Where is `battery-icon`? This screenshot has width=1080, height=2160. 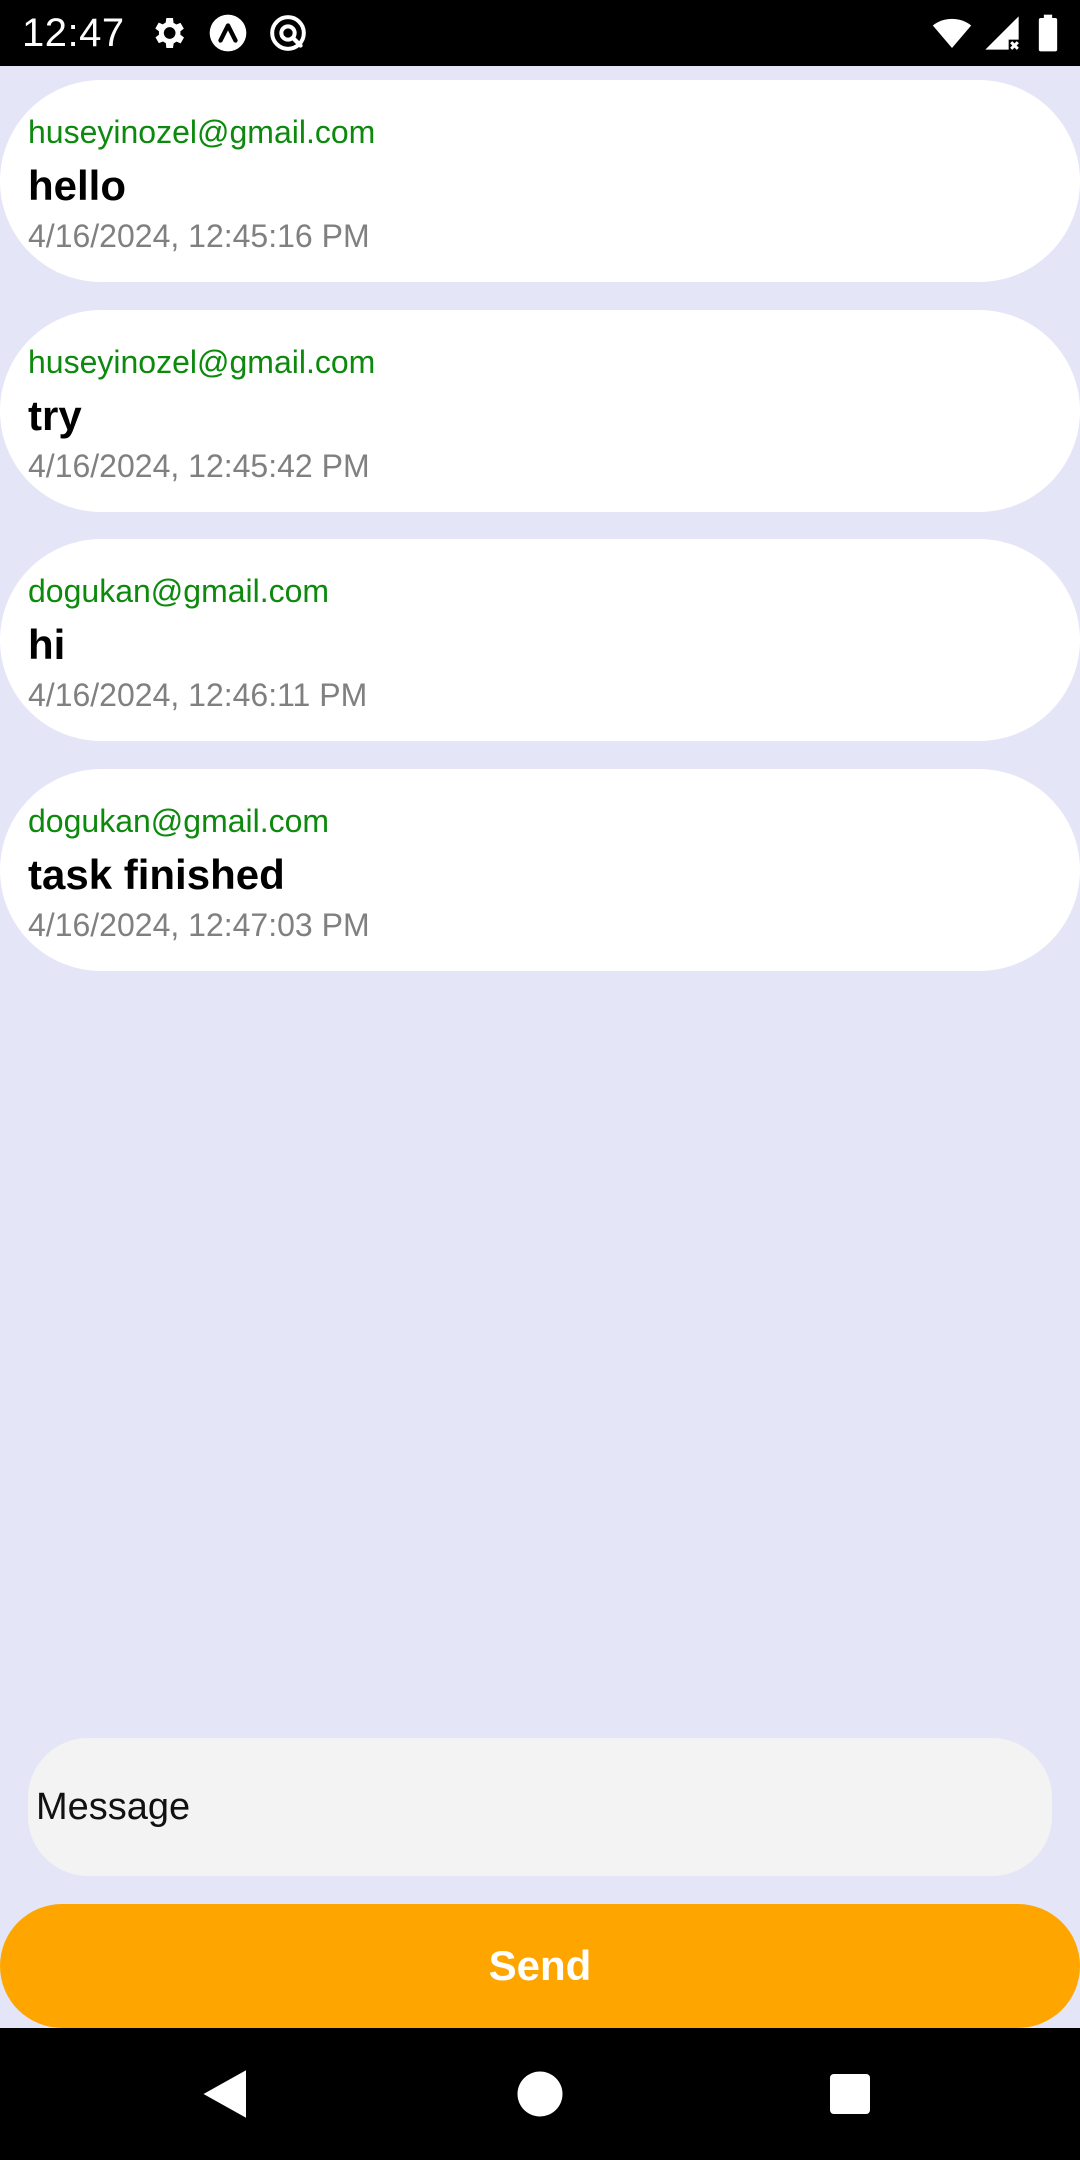
battery-icon is located at coordinates (1048, 33).